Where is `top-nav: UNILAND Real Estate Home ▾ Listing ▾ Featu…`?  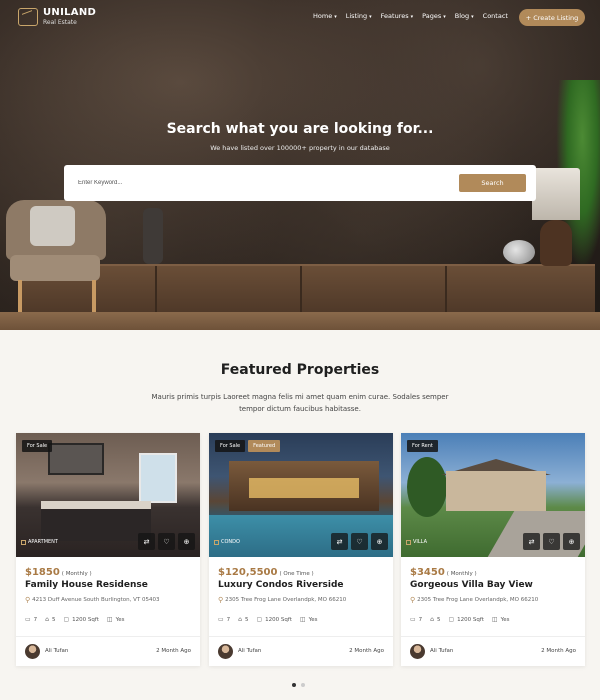
top-nav: UNILAND Real Estate Home ▾ Listing ▾ Featu… is located at coordinates (300, 18).